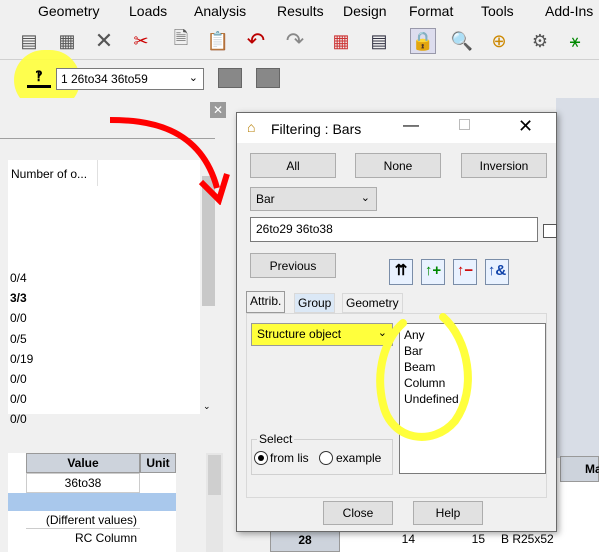 This screenshot has height=552, width=599. What do you see at coordinates (462, 41) in the screenshot?
I see `zoom-icon: 🔍` at bounding box center [462, 41].